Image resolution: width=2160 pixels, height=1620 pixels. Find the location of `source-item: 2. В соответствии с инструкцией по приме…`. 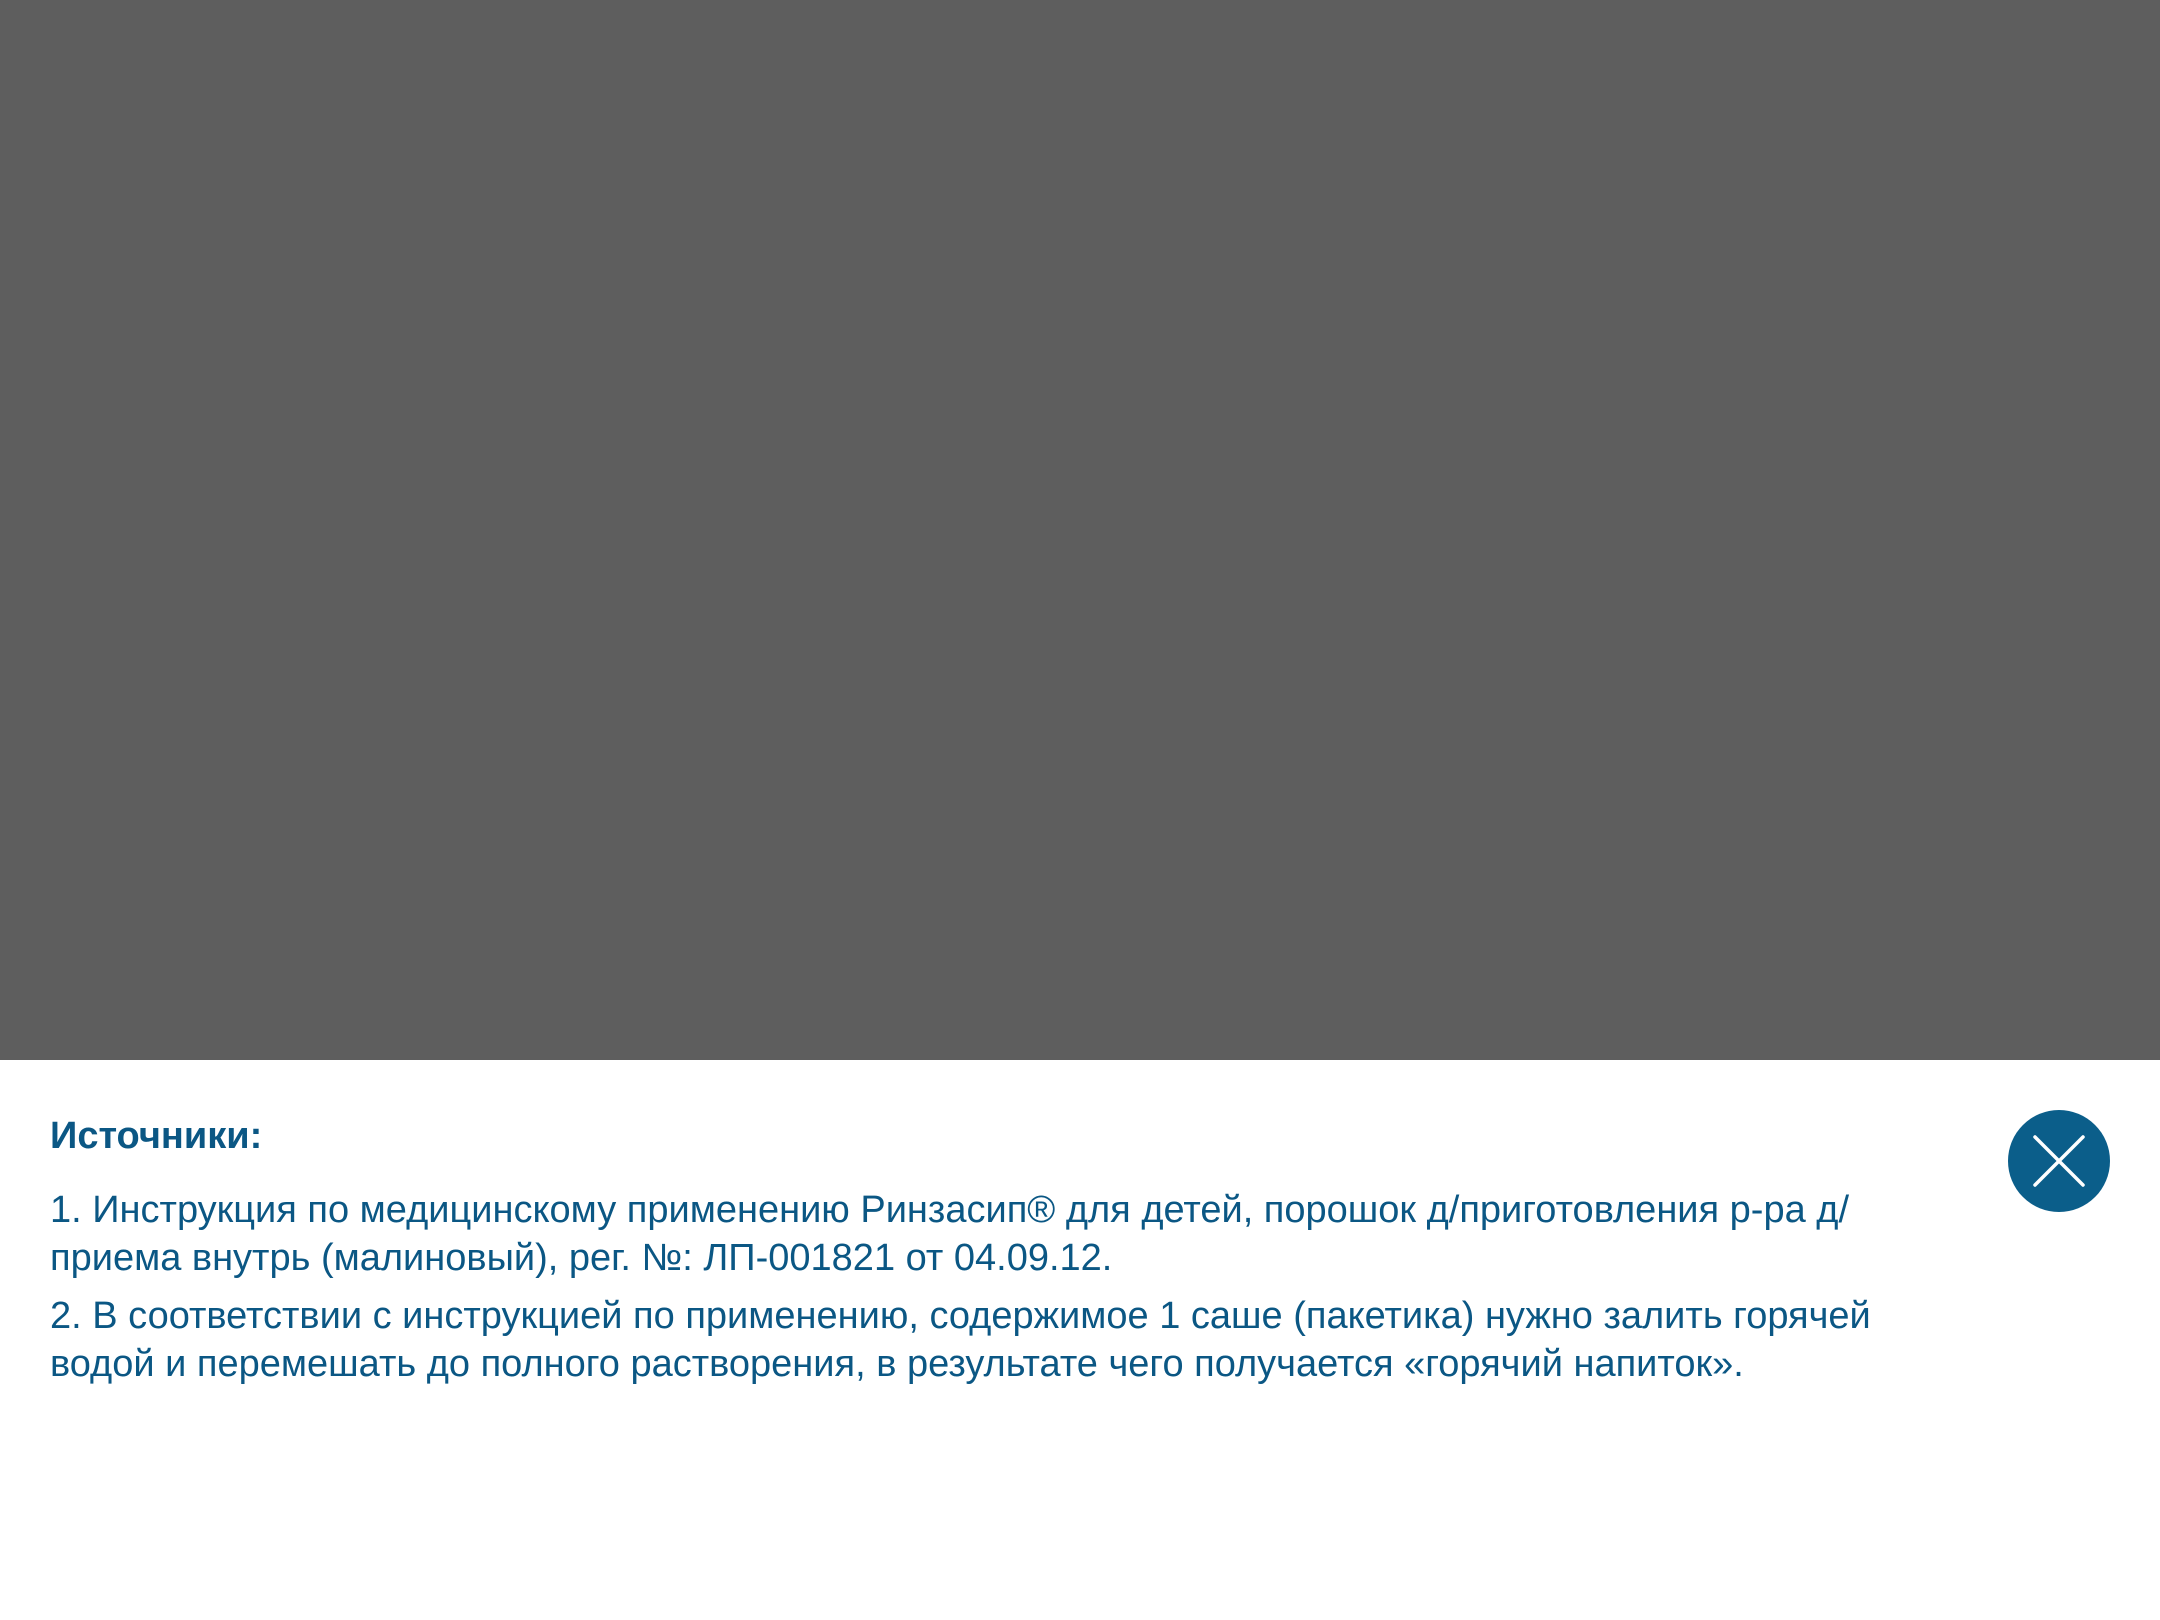

source-item: 2. В соответствии с инструкцией по приме… is located at coordinates (960, 1340).